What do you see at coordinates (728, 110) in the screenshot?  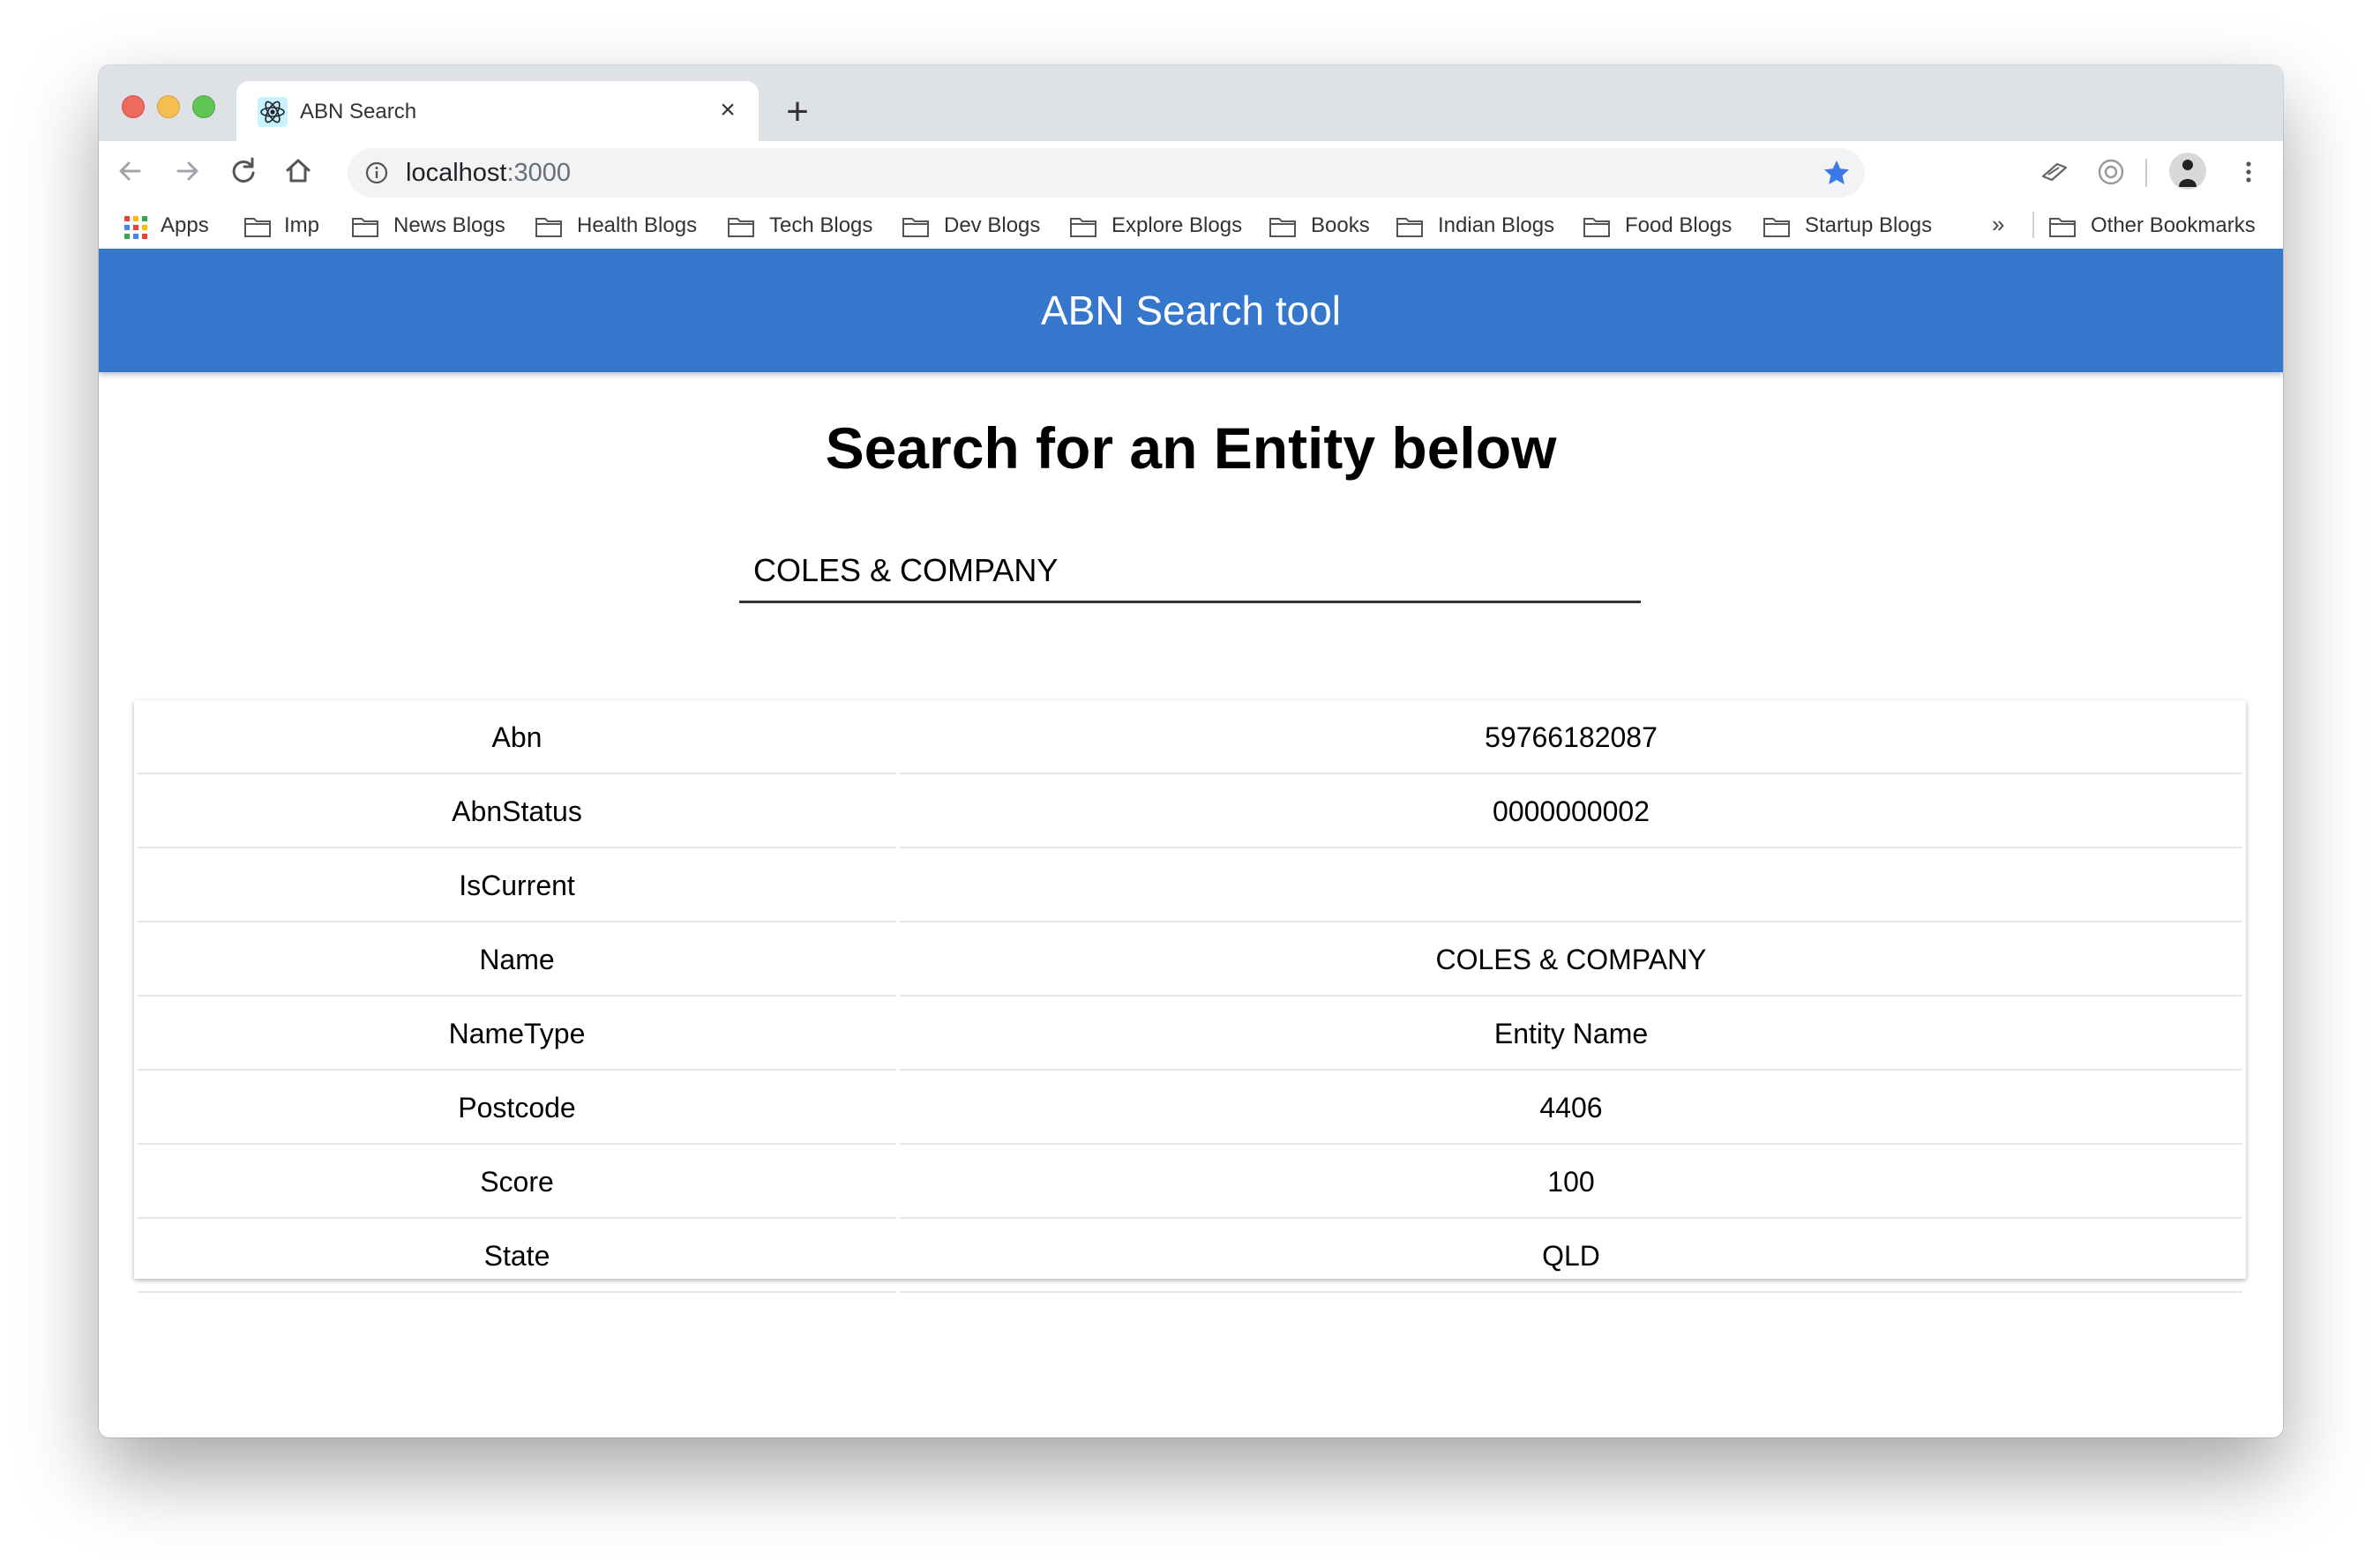 I see `close-tab-icon: ×` at bounding box center [728, 110].